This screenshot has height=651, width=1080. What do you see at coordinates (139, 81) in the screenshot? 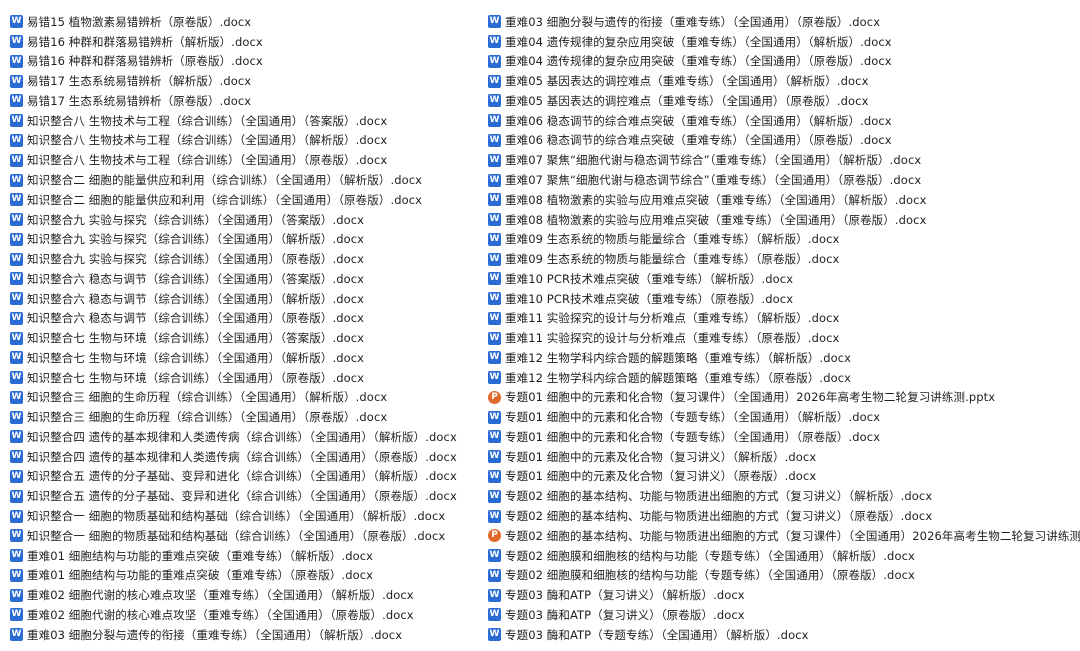
I see `file-name: 易错17 生态系统易错辨析（解析版）.docx` at bounding box center [139, 81].